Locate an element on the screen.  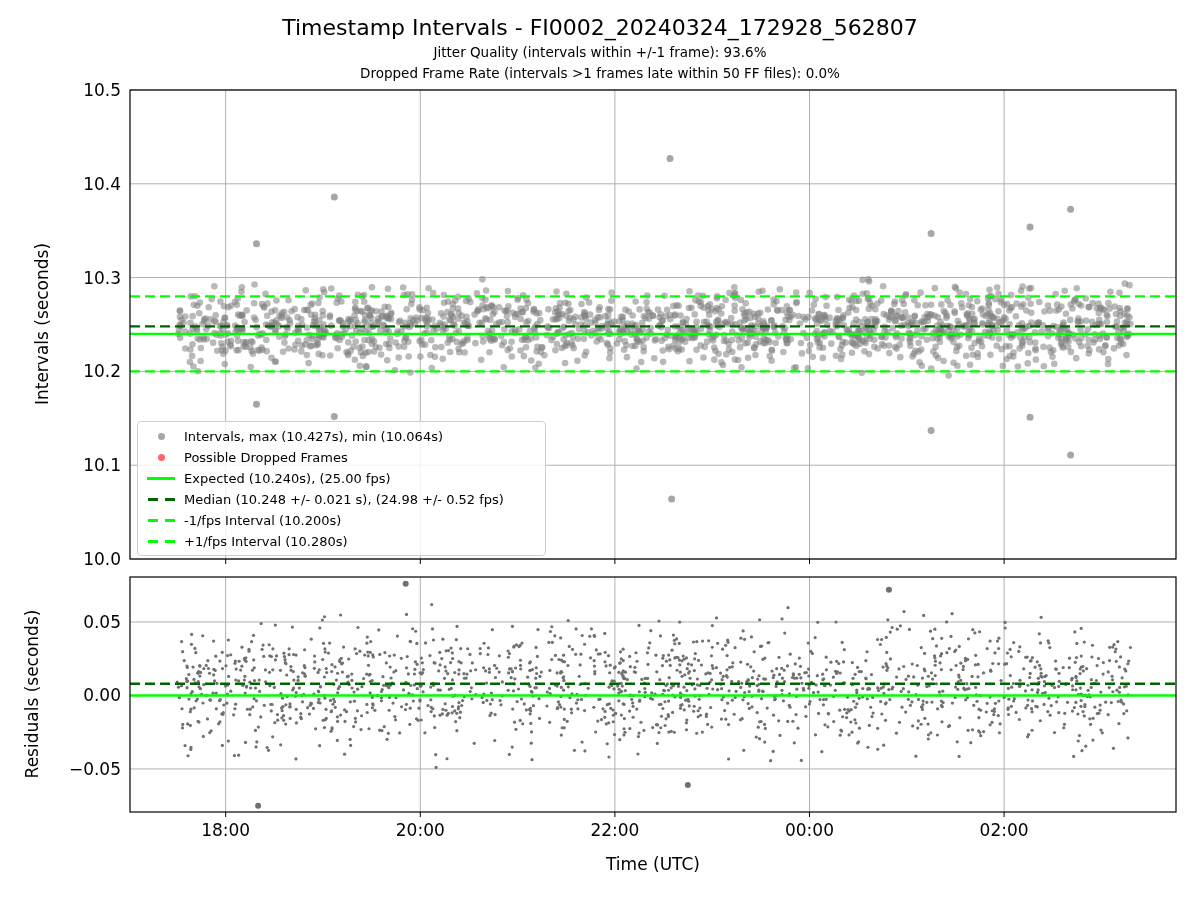
legend-label: Intervals, max (10.427s), min (10.064s) is located at coordinates (313, 436).